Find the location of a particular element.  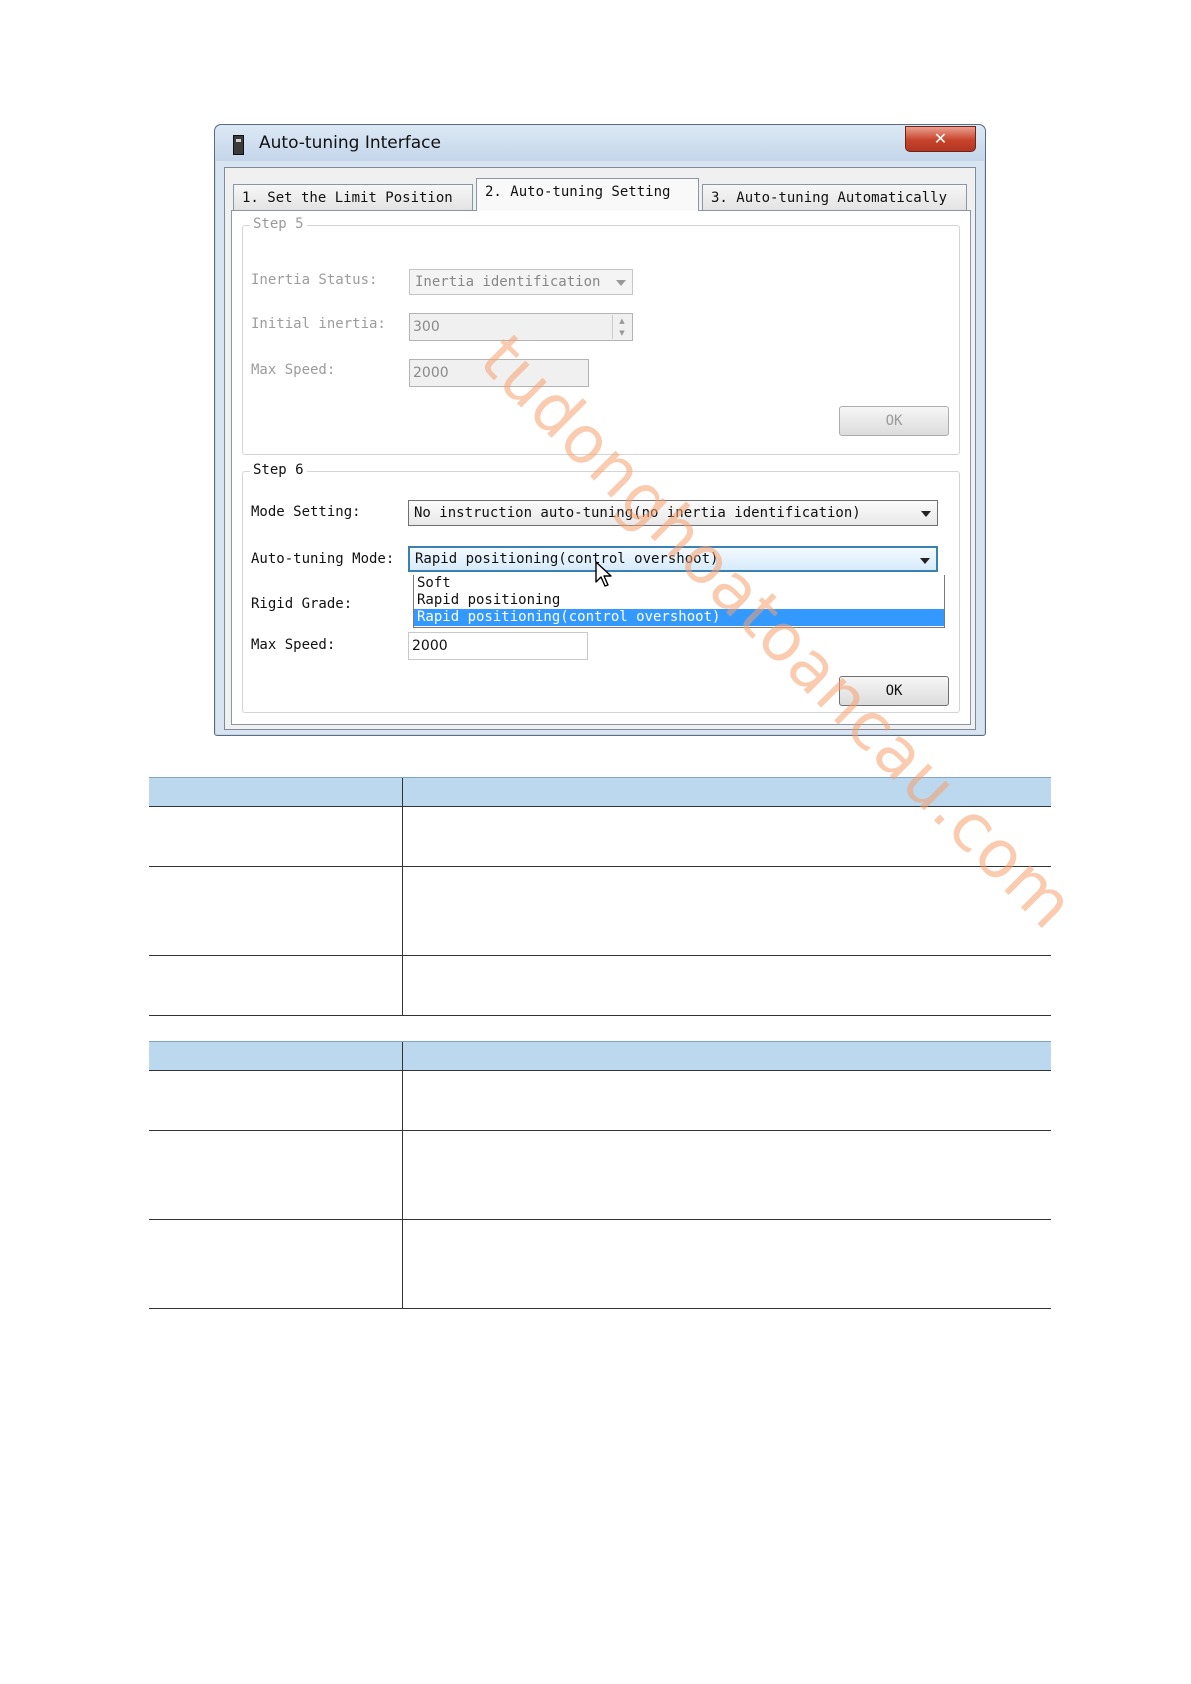

inertia-status-value: Inertia identification is located at coordinates (508, 282).